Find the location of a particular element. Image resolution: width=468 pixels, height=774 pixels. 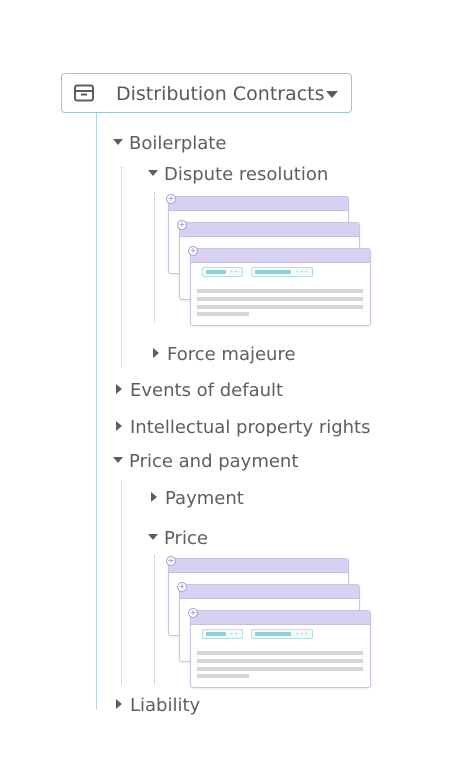

node-label: Price is located at coordinates (186, 538).